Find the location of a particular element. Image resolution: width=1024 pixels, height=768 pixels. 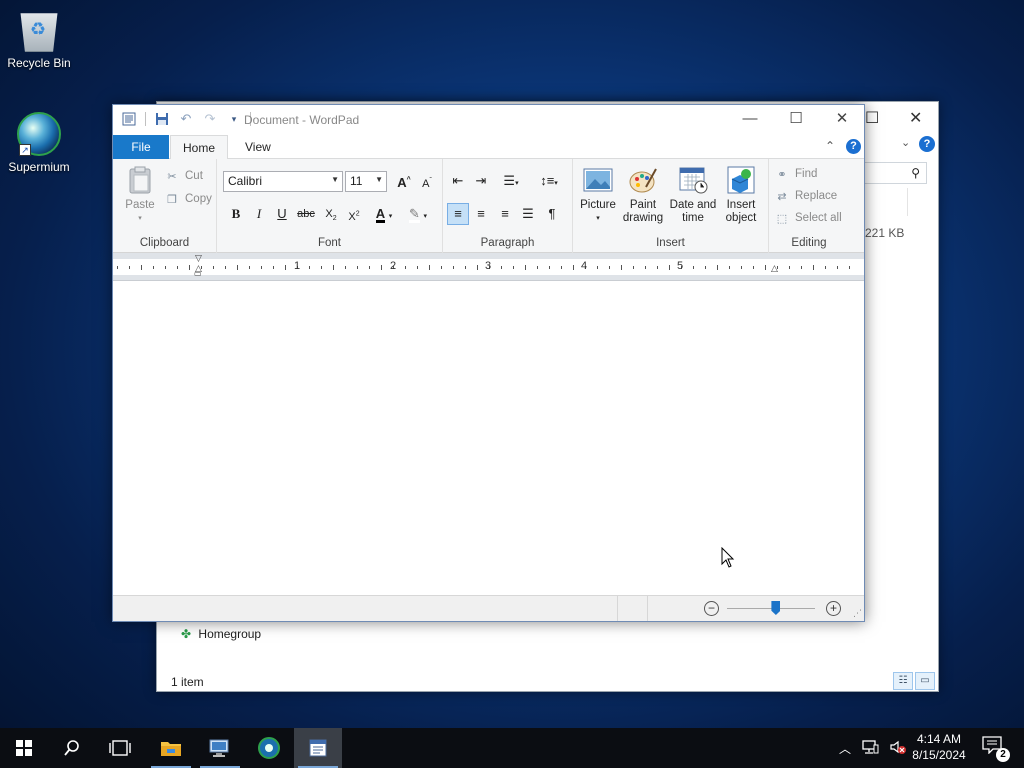

desktop-icon-supermium: ↗ Supermium is located at coordinates (39, 143).